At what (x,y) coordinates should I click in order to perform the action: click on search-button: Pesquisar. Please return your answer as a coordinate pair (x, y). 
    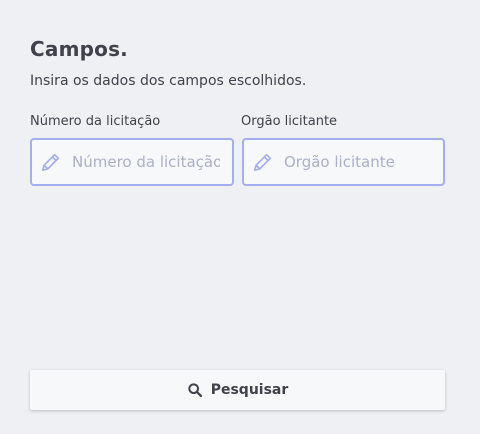
    Looking at the image, I should click on (237, 390).